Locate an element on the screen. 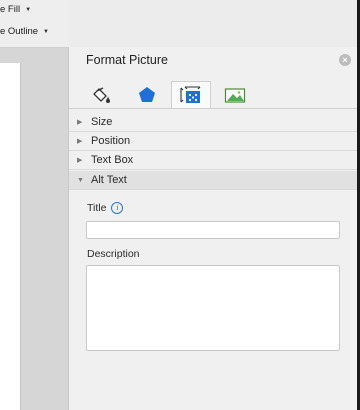 Image resolution: width=360 pixels, height=410 pixels. section-size: ▶ Size is located at coordinates (213, 122).